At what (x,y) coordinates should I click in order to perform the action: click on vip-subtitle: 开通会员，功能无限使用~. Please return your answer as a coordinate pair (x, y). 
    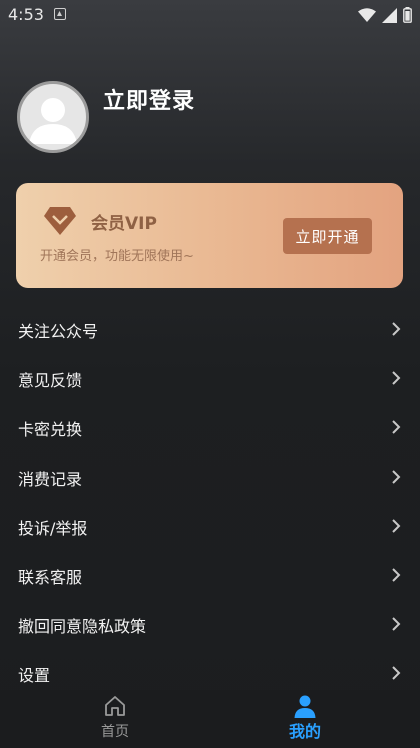
    Looking at the image, I should click on (117, 256).